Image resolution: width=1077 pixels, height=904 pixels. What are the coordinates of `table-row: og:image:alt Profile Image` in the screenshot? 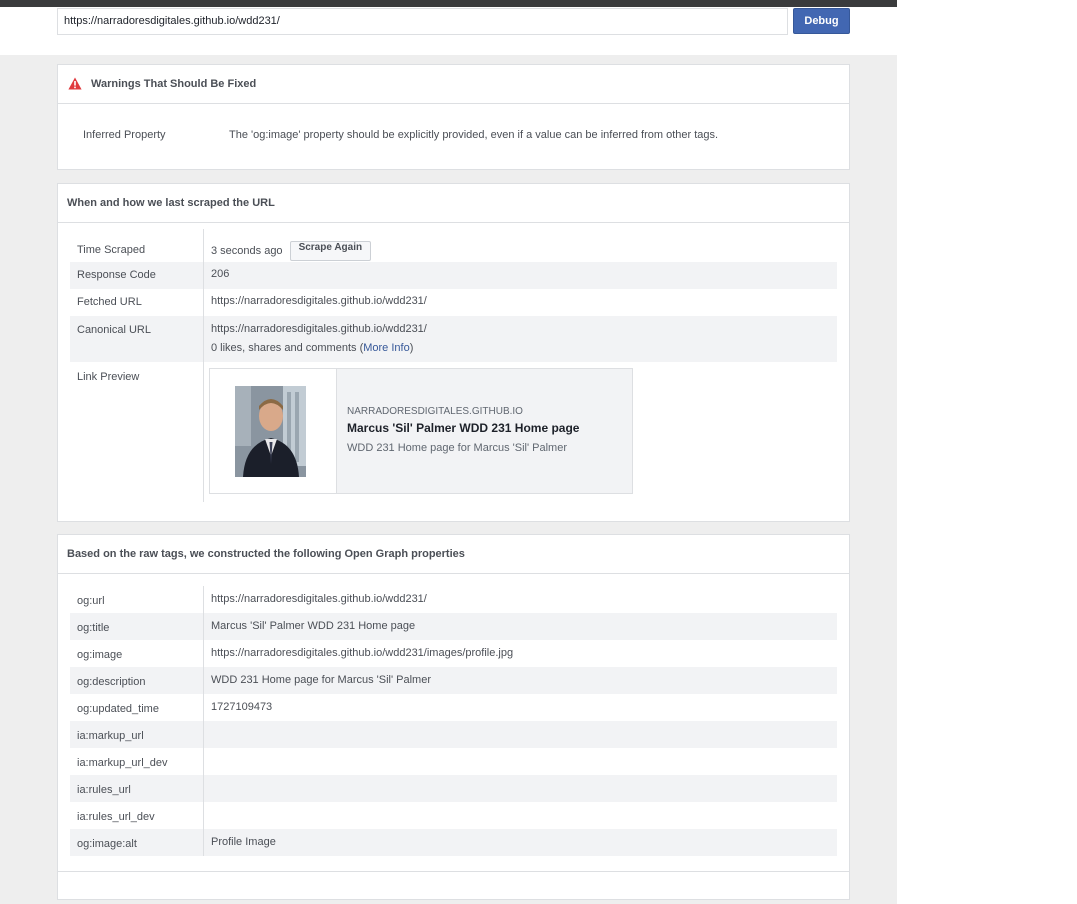 It's located at (453, 842).